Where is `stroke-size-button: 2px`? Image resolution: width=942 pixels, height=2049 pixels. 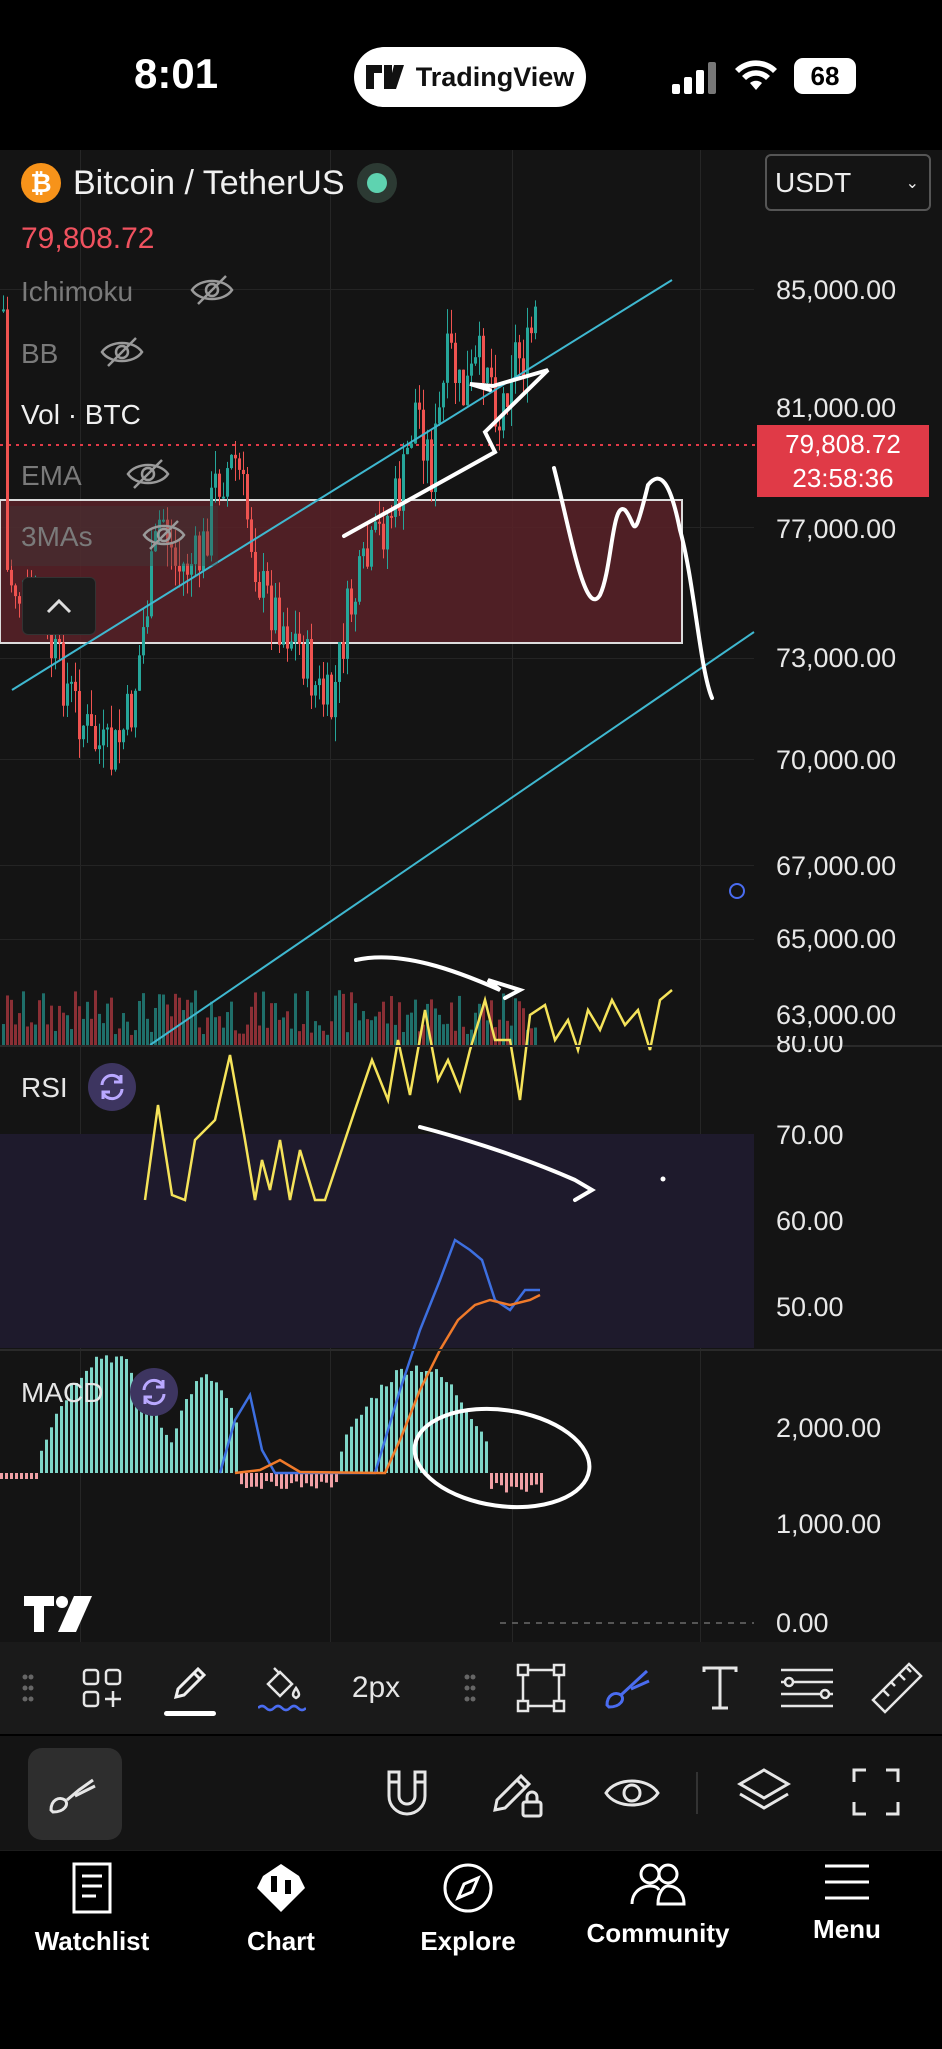 stroke-size-button: 2px is located at coordinates (376, 1688).